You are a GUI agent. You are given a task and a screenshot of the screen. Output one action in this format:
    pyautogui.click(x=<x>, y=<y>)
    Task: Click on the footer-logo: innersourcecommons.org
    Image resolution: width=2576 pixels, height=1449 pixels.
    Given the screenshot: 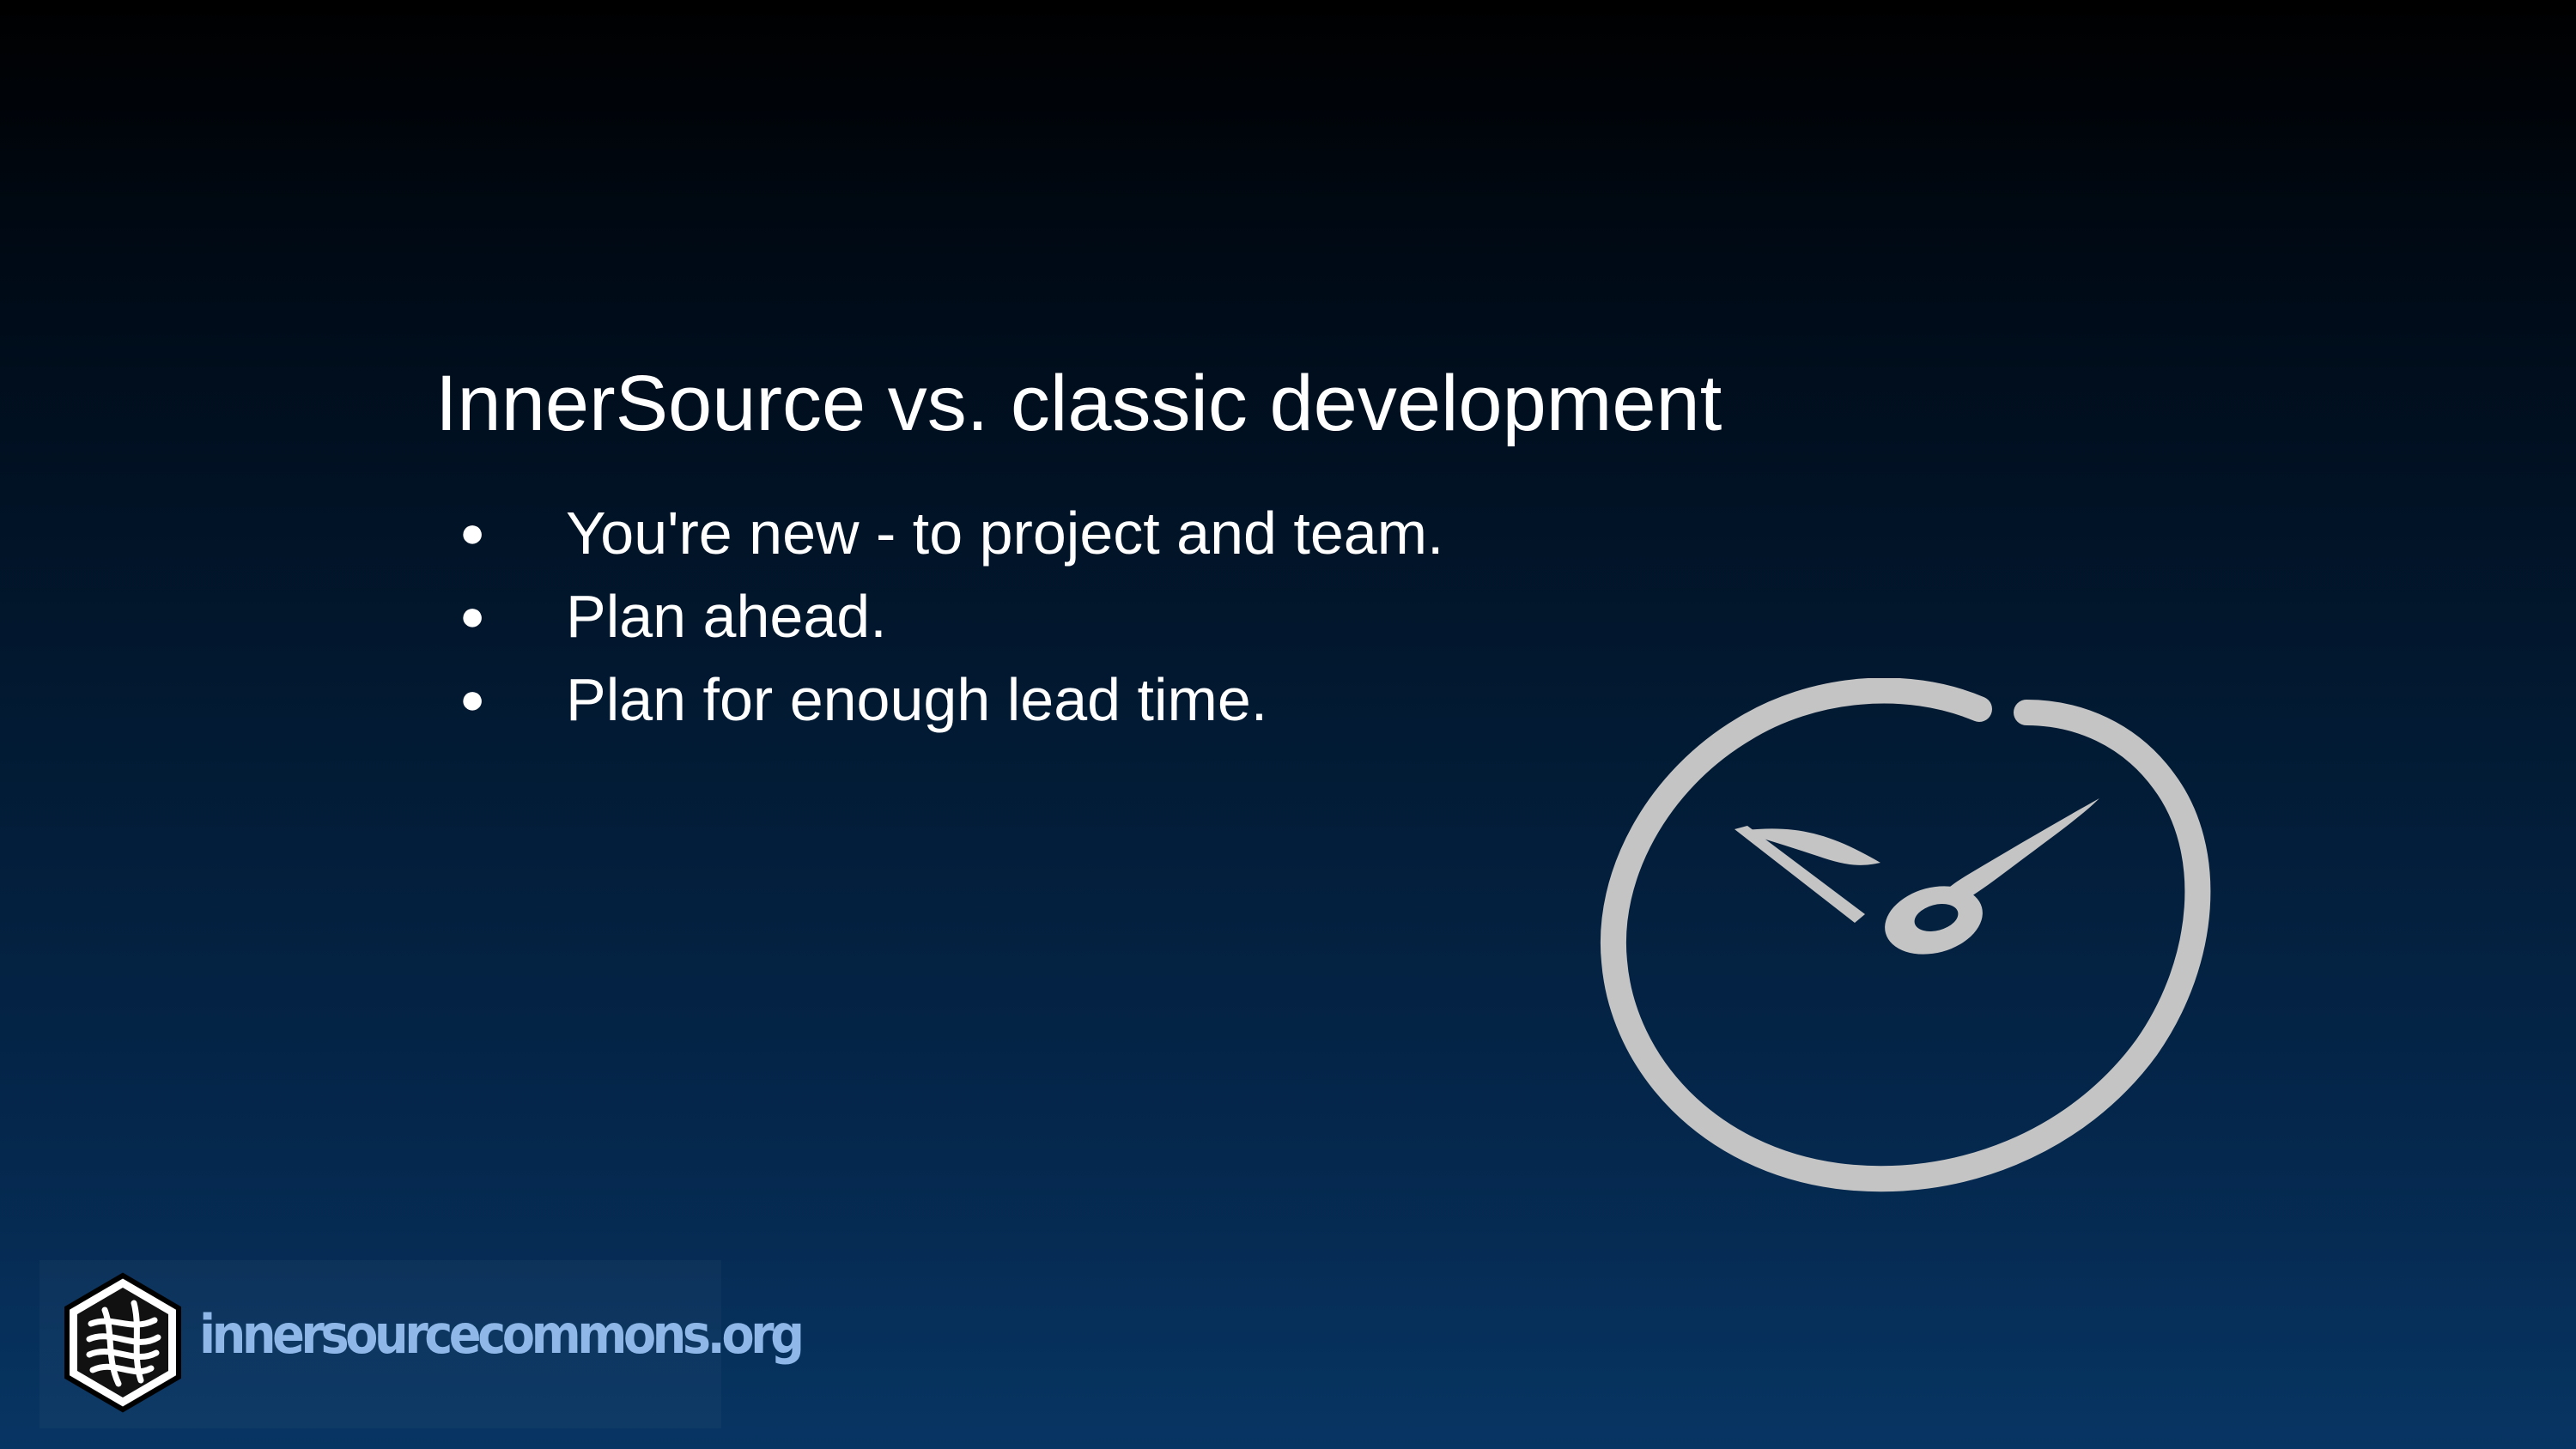 What is the action you would take?
    pyautogui.click(x=422, y=1344)
    